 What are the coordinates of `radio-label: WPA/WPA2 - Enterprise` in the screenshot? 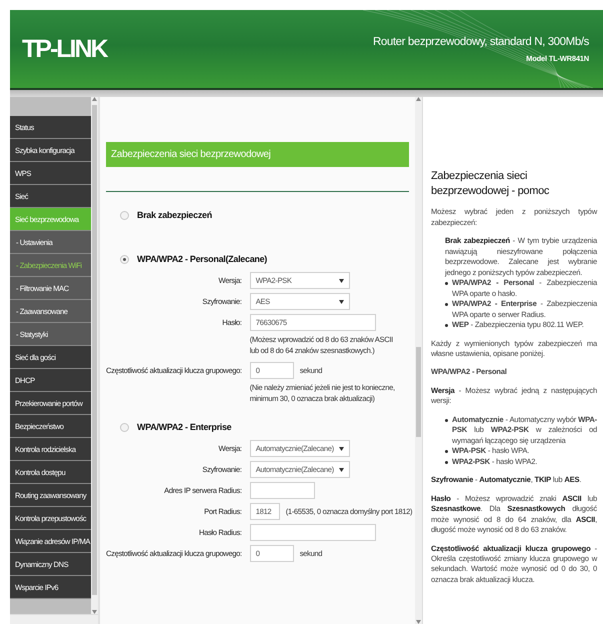 It's located at (184, 427).